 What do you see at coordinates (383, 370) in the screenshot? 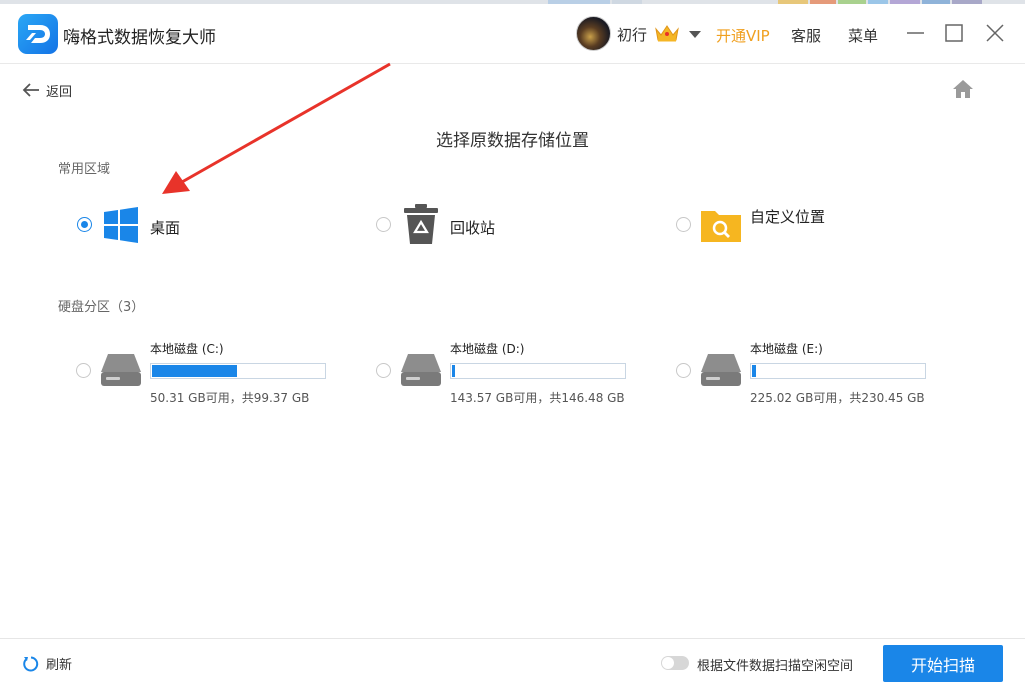
I see `radio-drive-d` at bounding box center [383, 370].